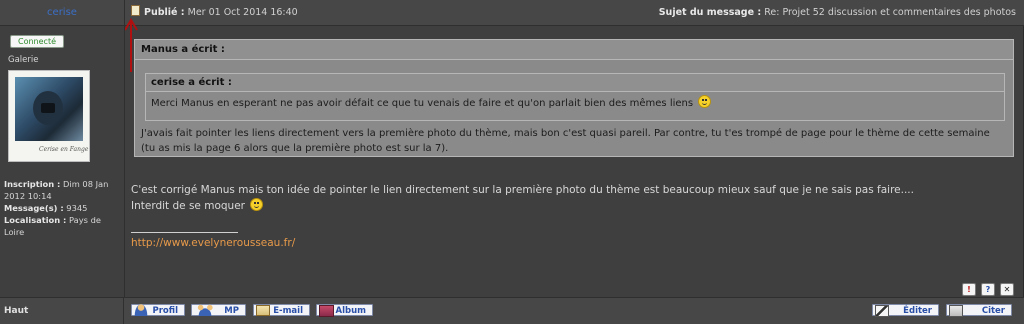 This screenshot has width=1024, height=324. What do you see at coordinates (213, 243) in the screenshot?
I see `signature-link: http://www.evelynerousseau.fr/` at bounding box center [213, 243].